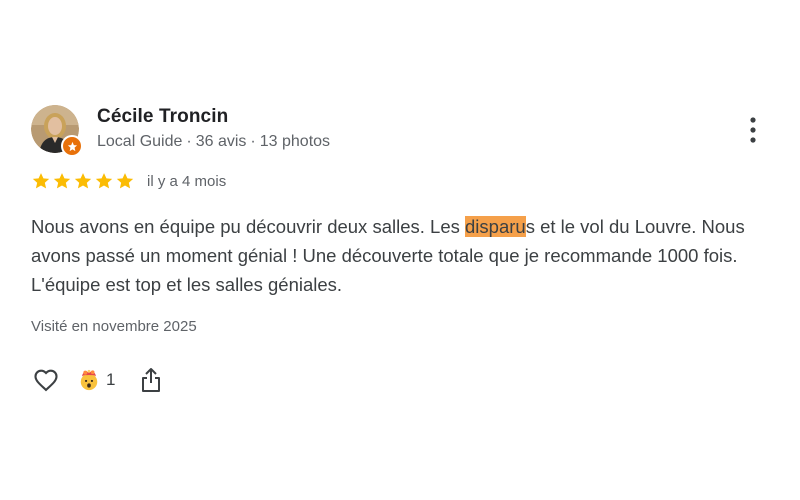 The width and height of the screenshot is (800, 500). I want to click on share-button, so click(151, 380).